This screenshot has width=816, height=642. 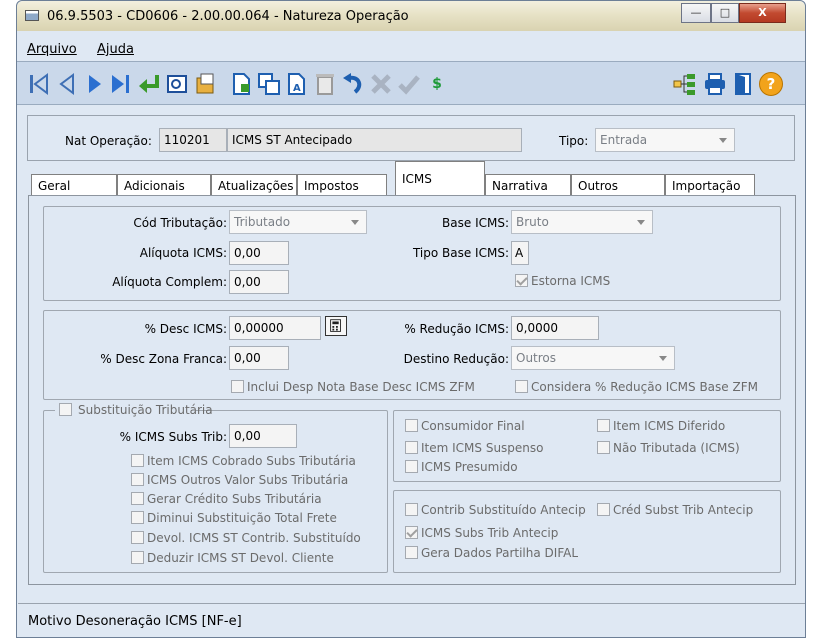 I want to click on icms-subs-trib-label: % ICMS Subs Trib:, so click(x=173, y=437).